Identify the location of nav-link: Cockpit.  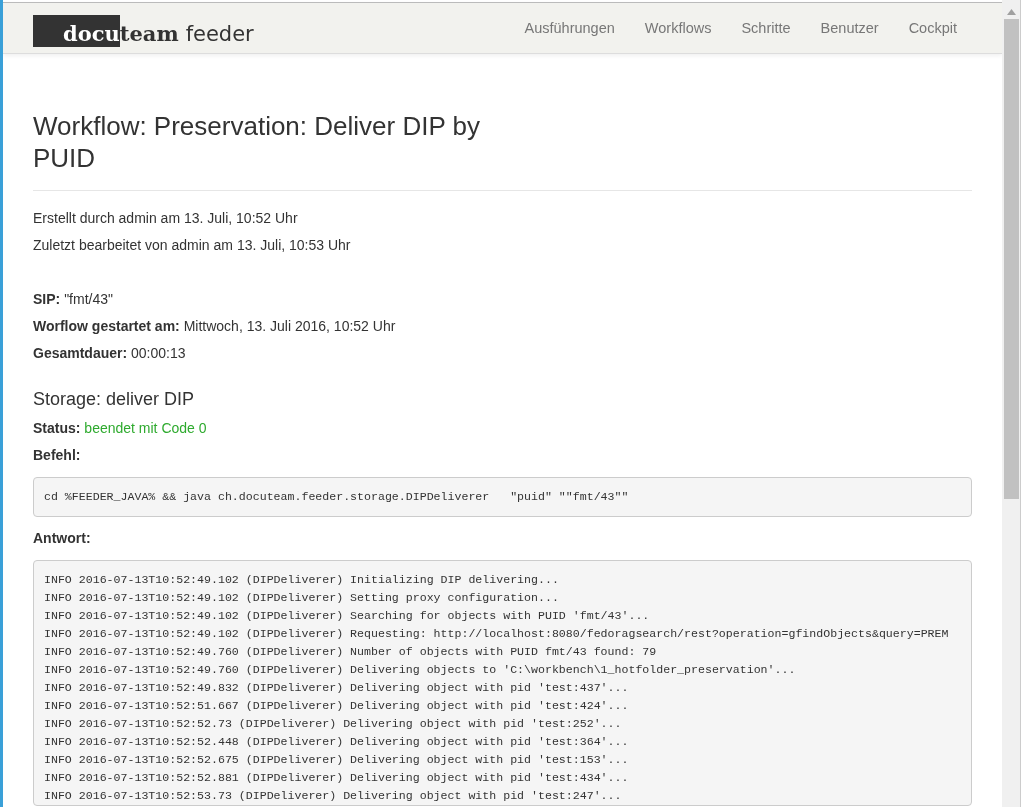
(932, 28).